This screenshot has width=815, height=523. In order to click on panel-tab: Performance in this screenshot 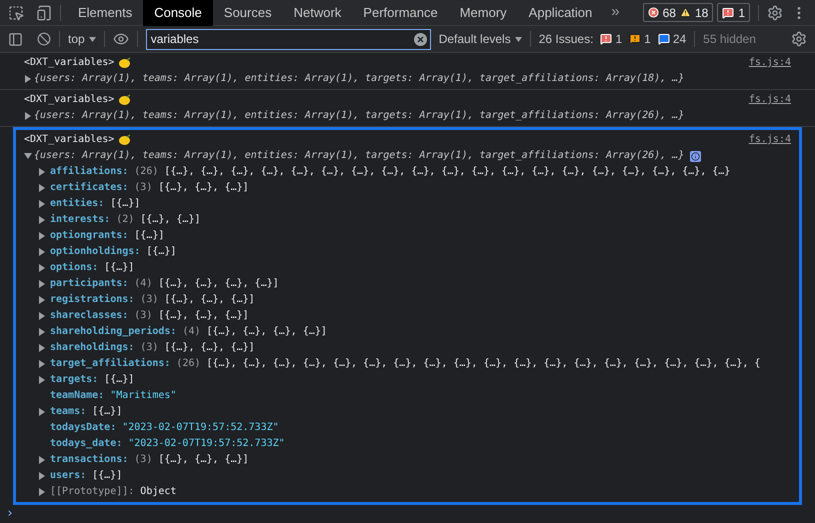, I will do `click(400, 13)`.